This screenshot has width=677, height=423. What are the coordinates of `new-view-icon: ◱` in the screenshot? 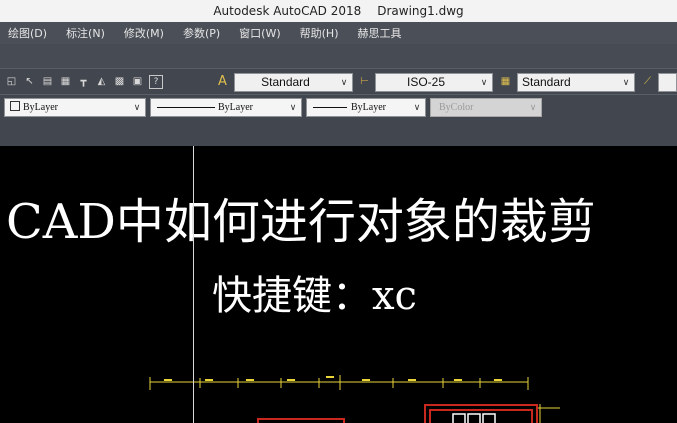 It's located at (11, 81).